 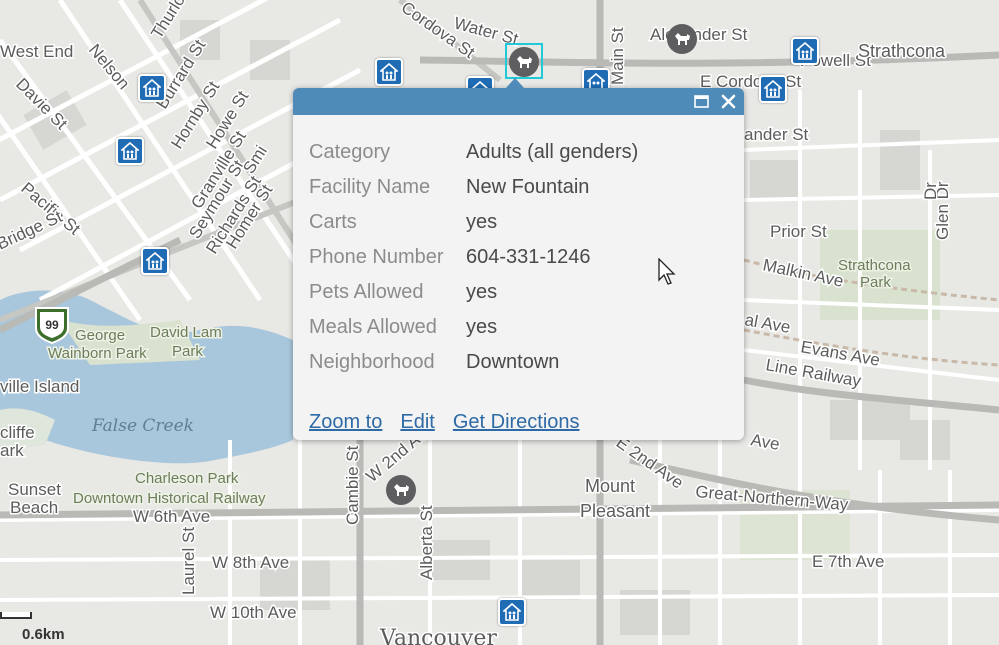 I want to click on popup-header, so click(x=518, y=101).